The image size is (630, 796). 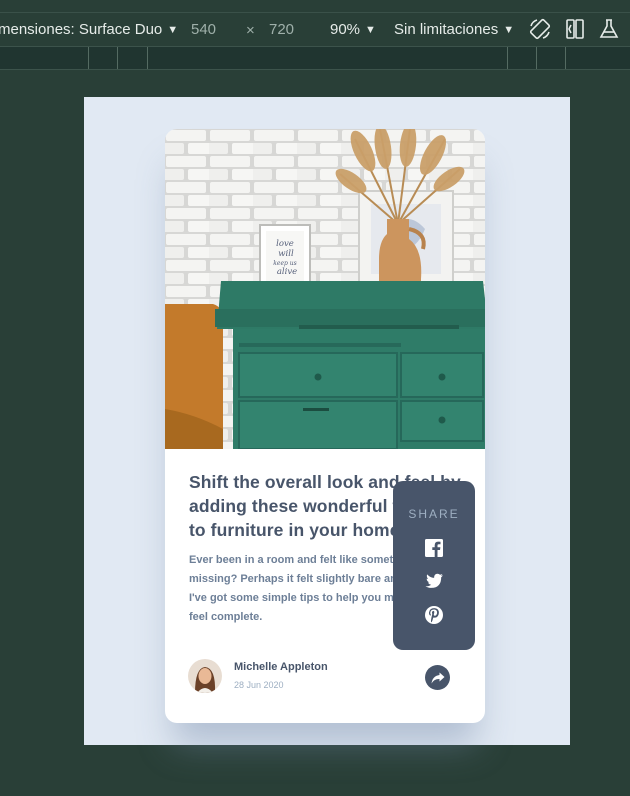 I want to click on device-select: mensiones: Surface Duo ▼, so click(x=89, y=30).